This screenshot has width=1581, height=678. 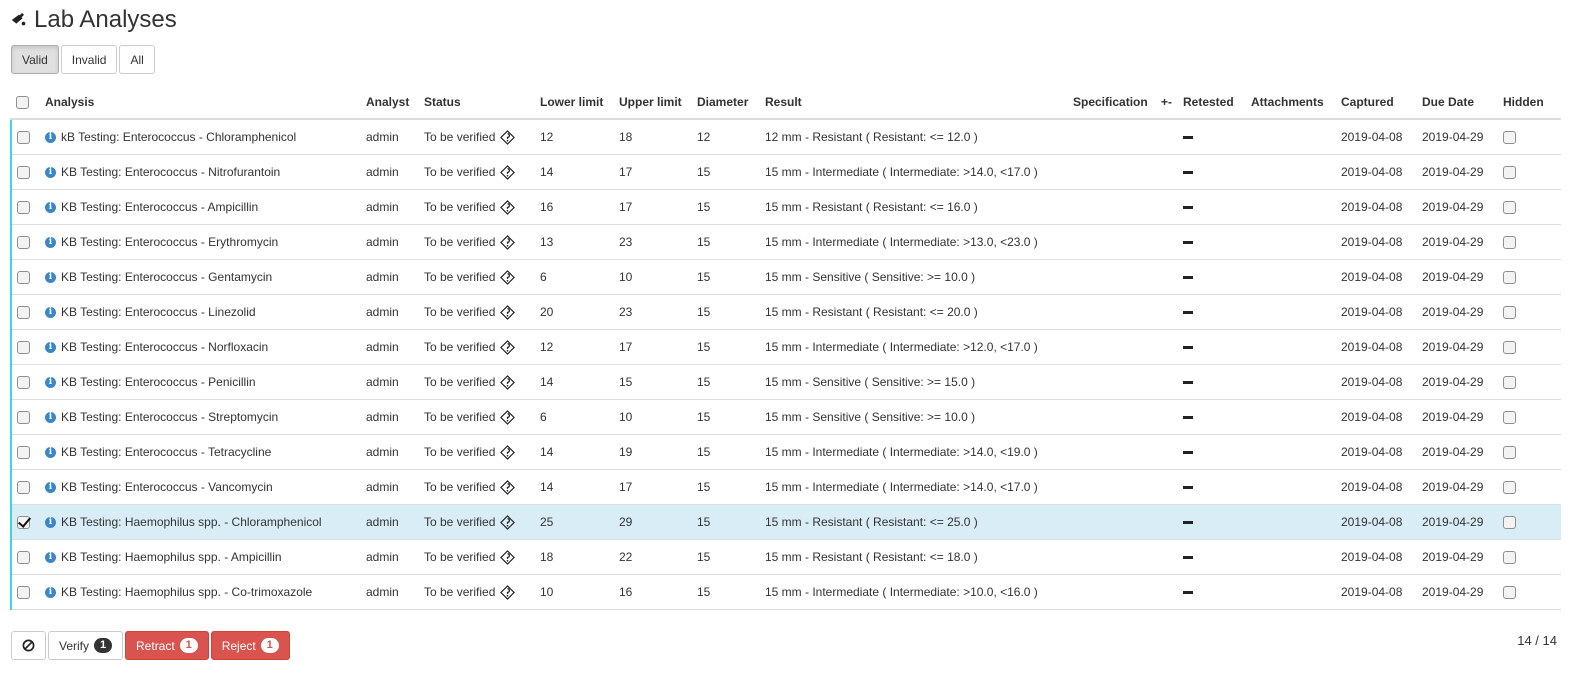 What do you see at coordinates (1291, 417) in the screenshot?
I see `attachments-cell` at bounding box center [1291, 417].